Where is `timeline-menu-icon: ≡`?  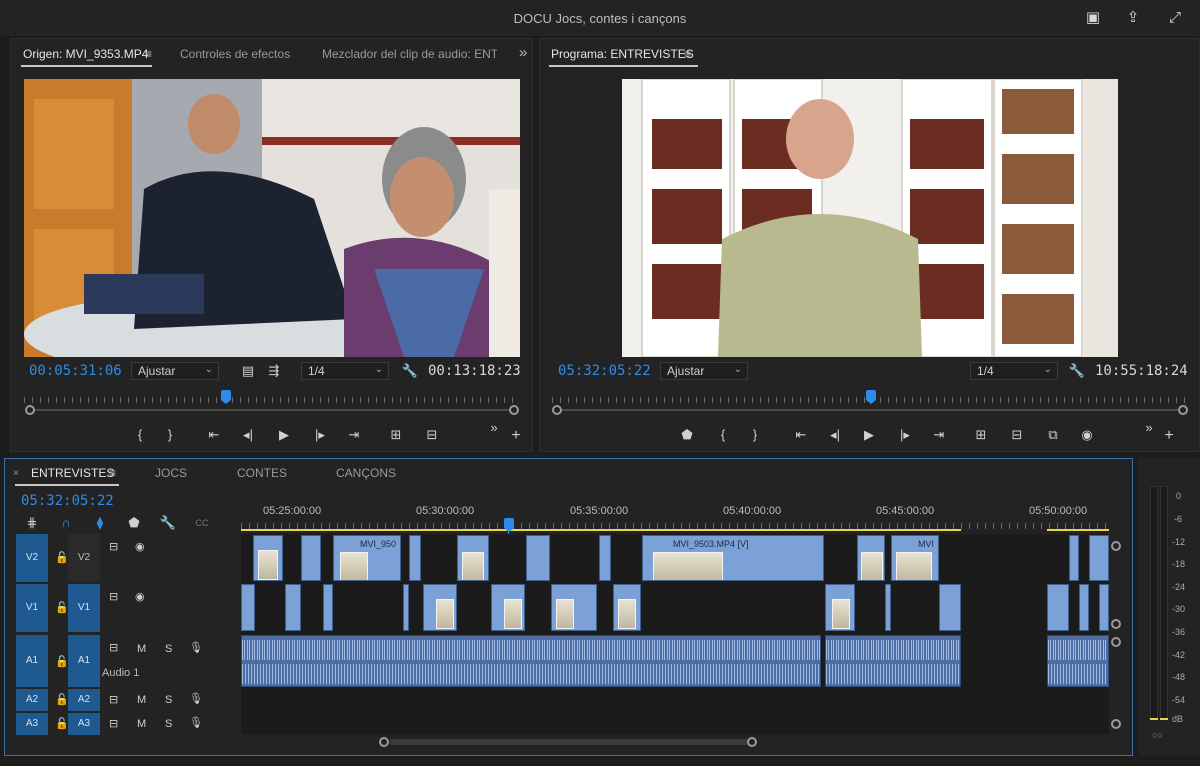
timeline-menu-icon: ≡ is located at coordinates (112, 473).